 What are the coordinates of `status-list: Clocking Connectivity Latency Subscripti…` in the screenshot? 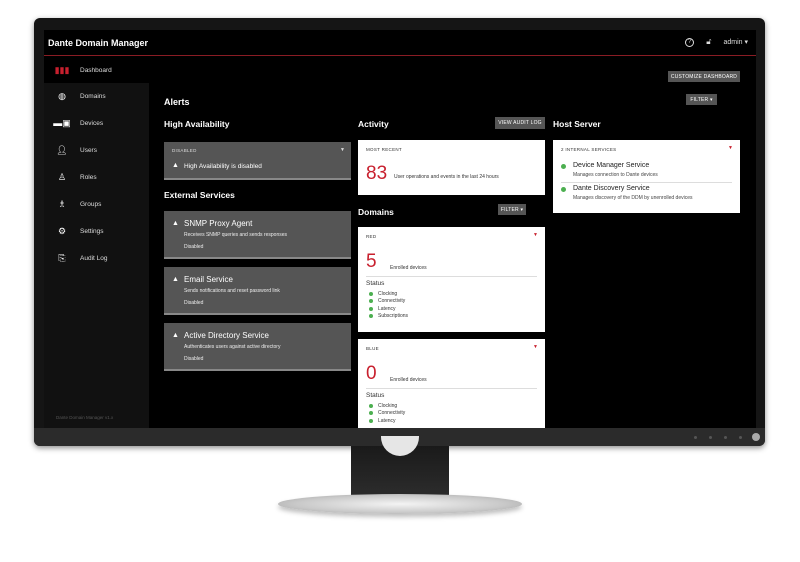 It's located at (388, 305).